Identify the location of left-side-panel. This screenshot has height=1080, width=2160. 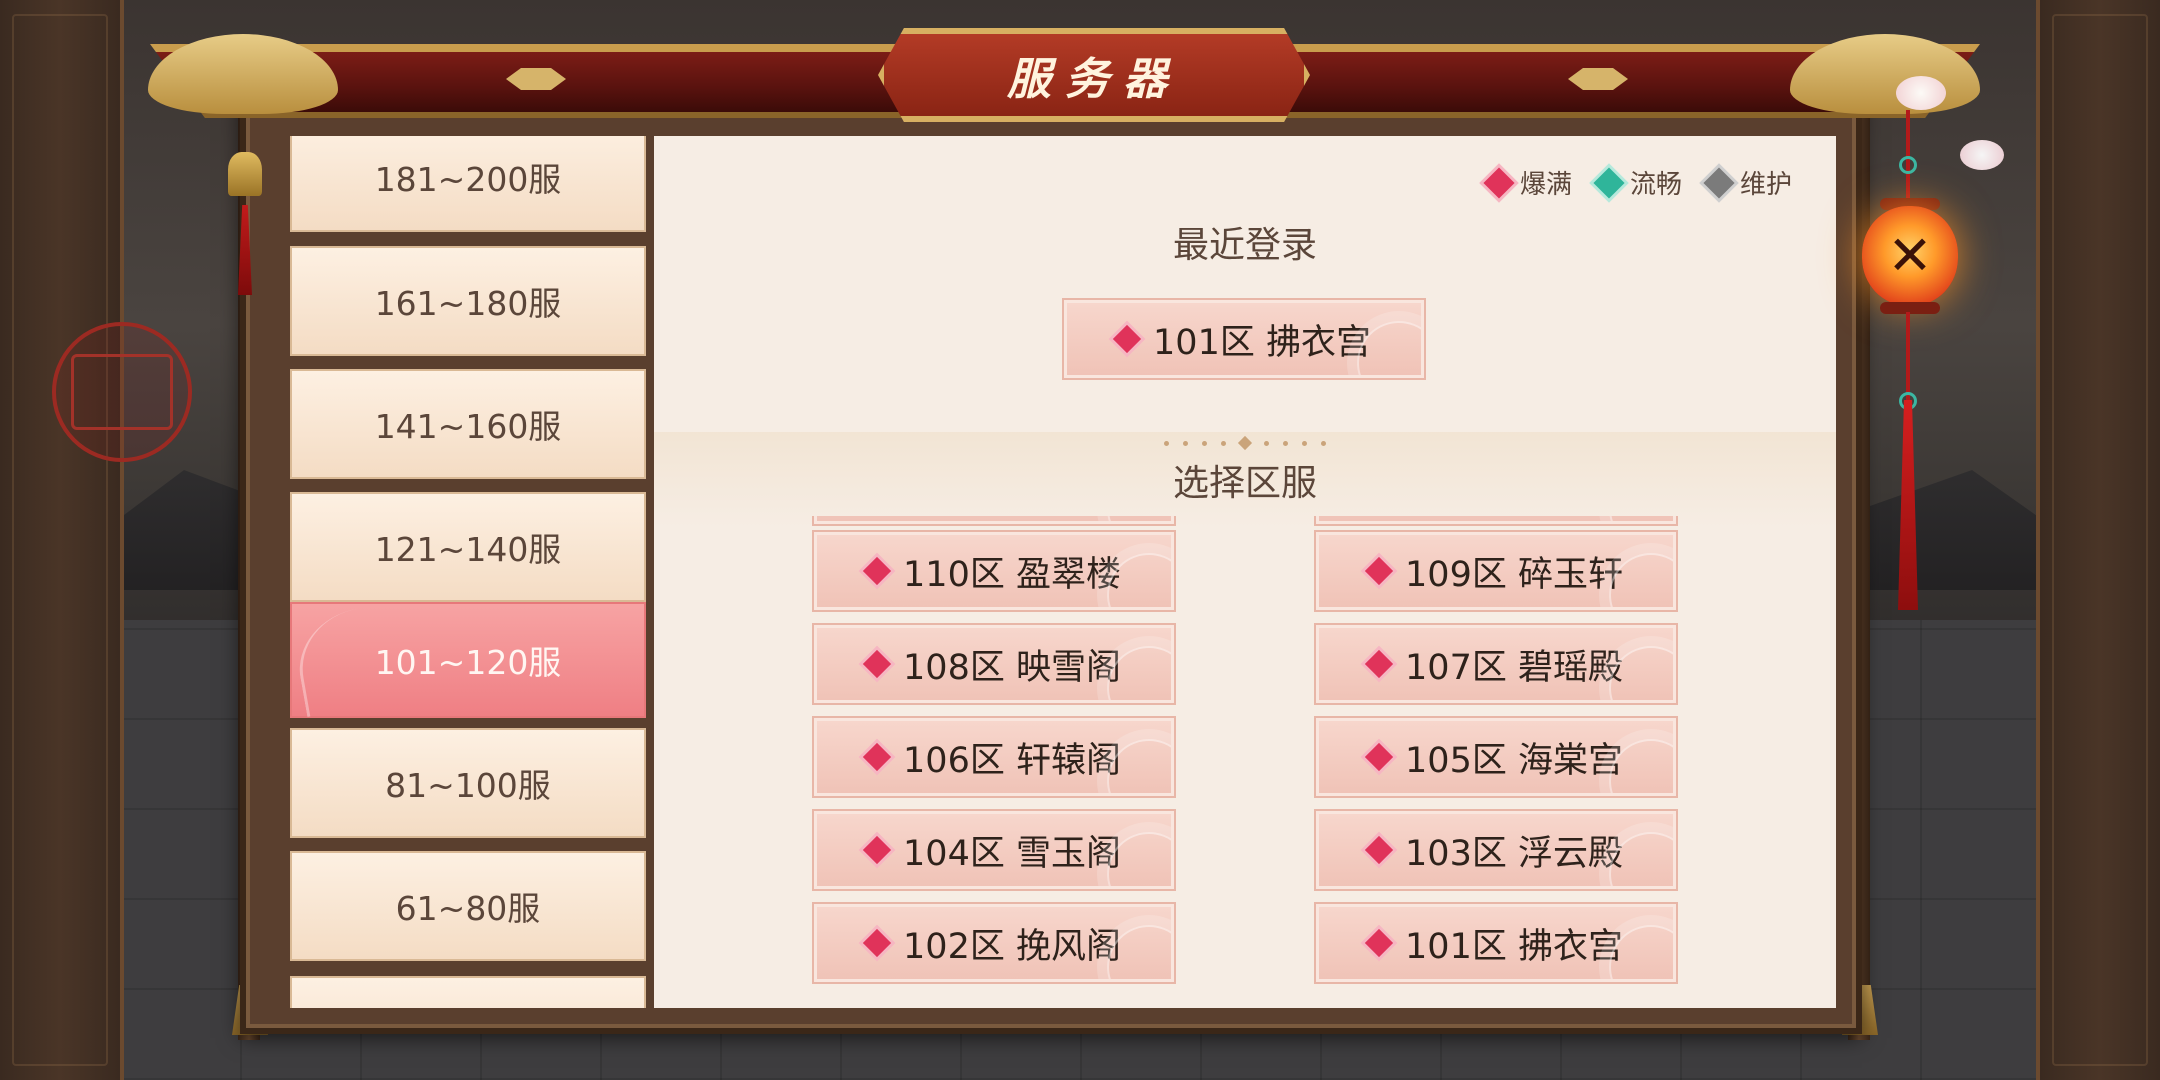
(62, 540).